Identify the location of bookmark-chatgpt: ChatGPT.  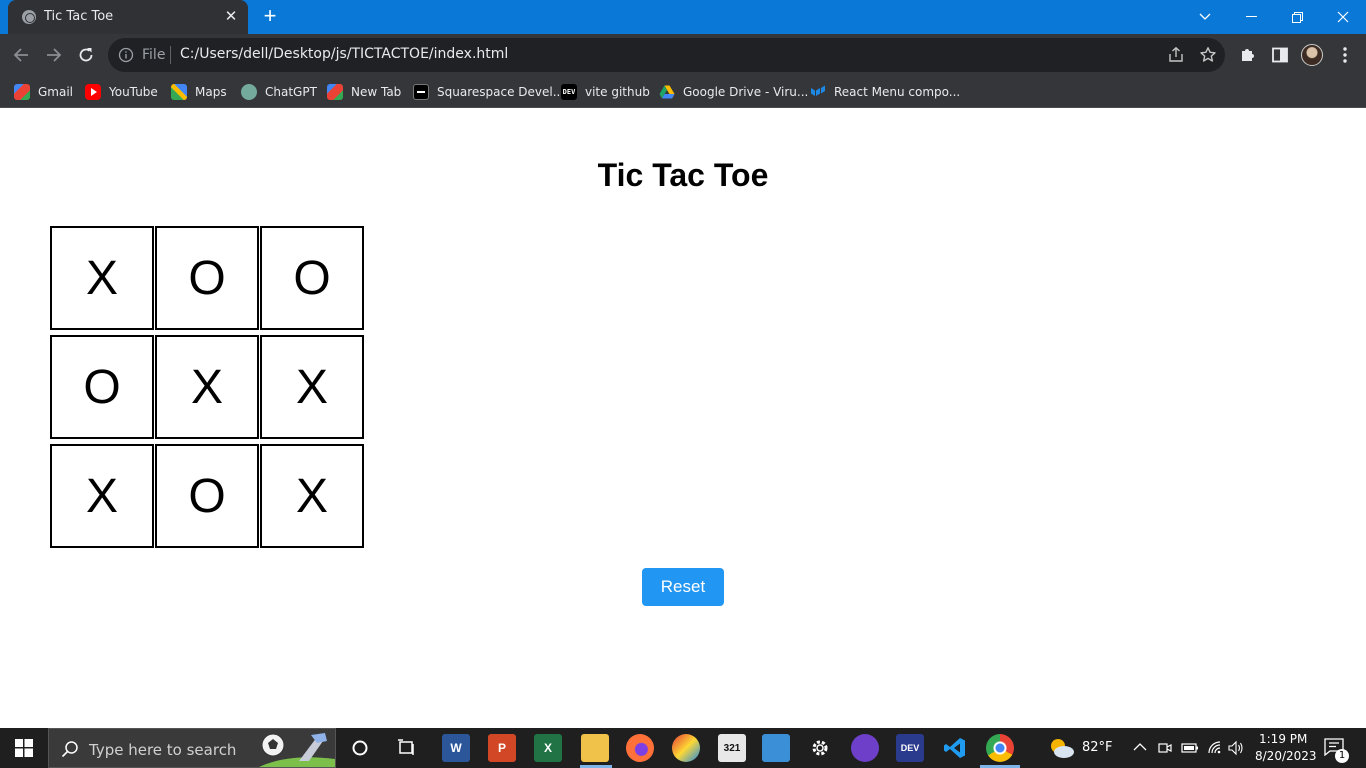
(279, 92).